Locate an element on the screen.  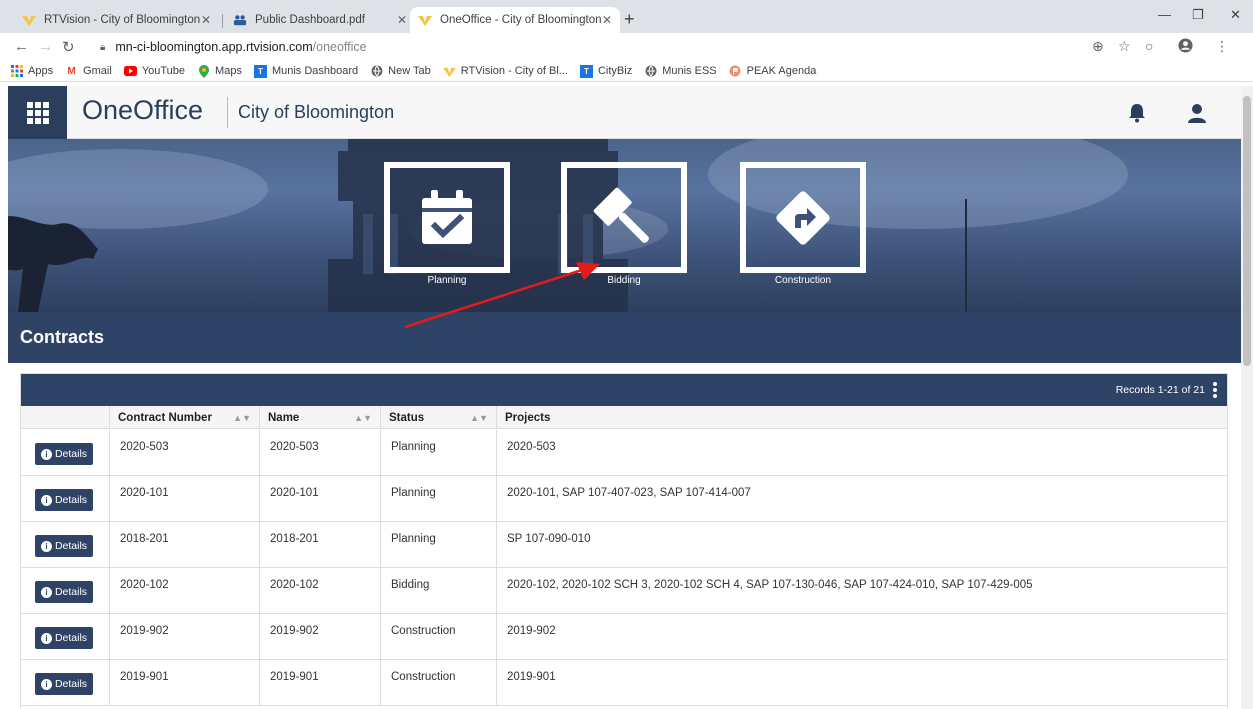
construction-tile is located at coordinates (803, 217).